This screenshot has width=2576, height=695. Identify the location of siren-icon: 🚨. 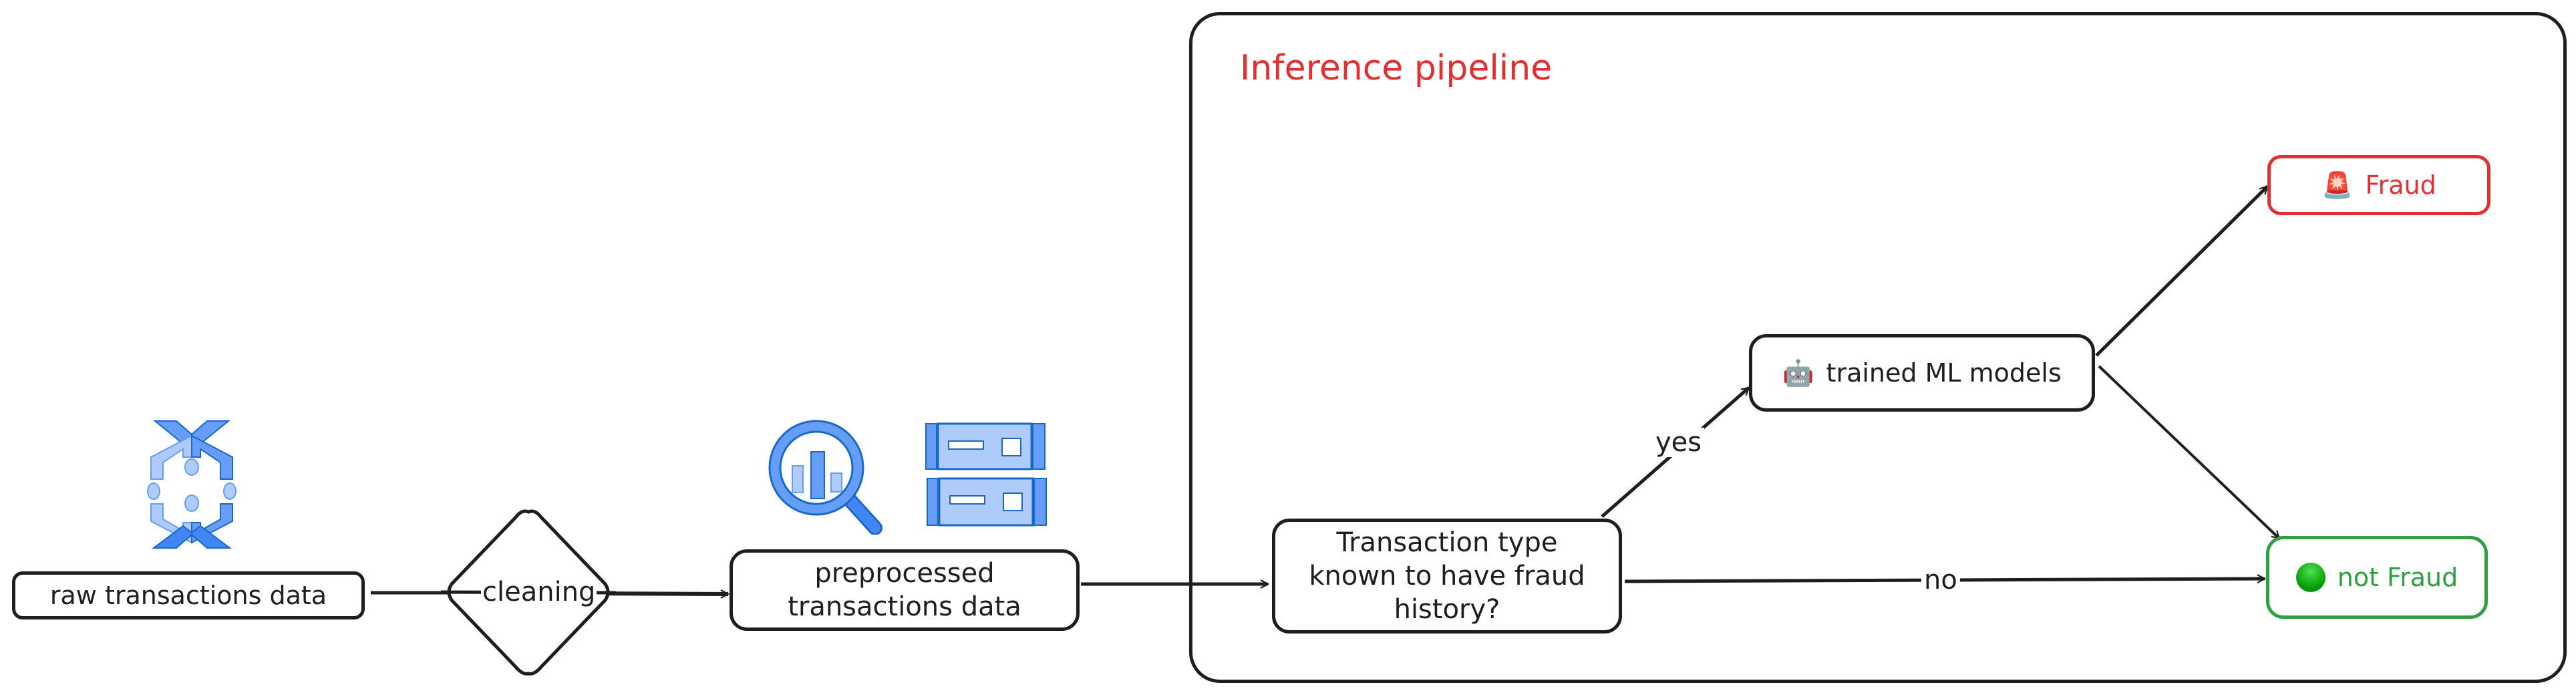
(2337, 185).